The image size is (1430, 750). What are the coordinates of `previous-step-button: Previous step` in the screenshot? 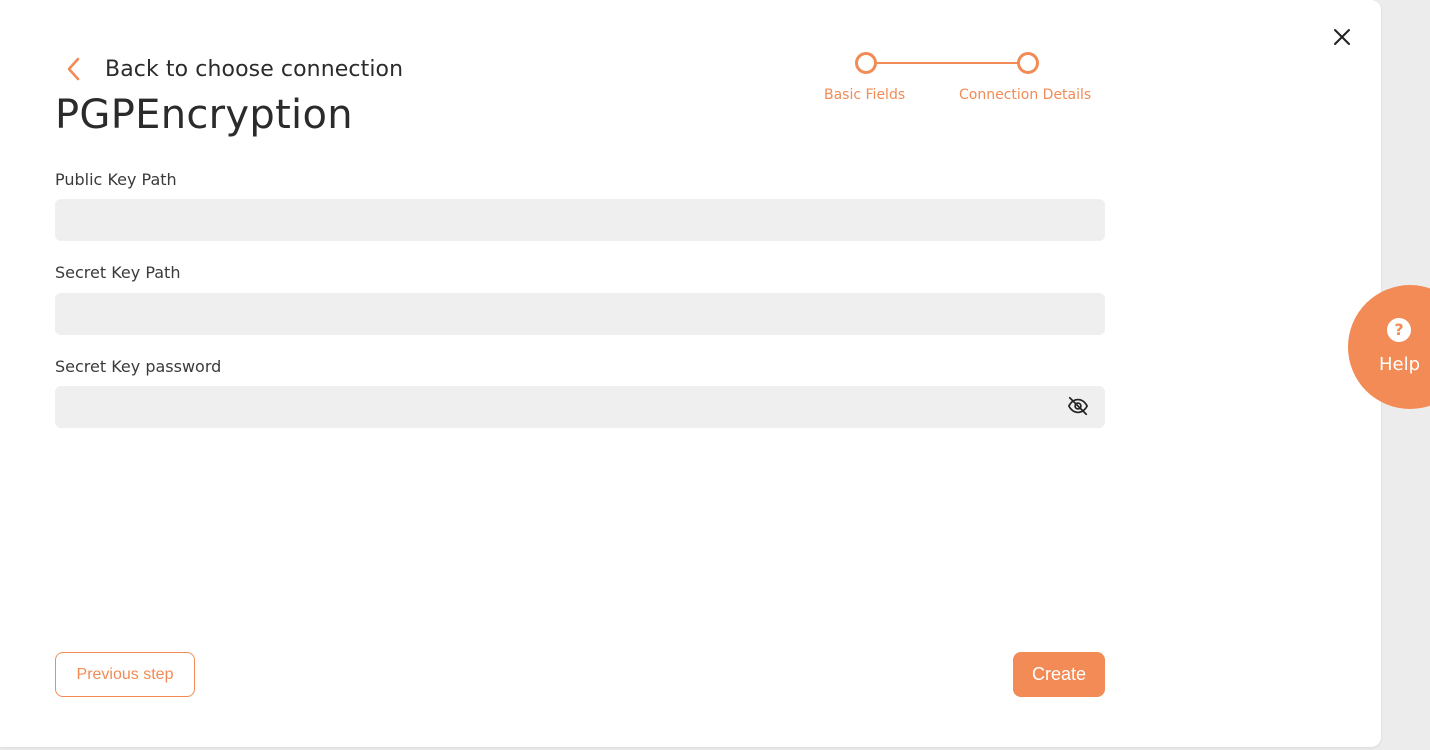 It's located at (125, 674).